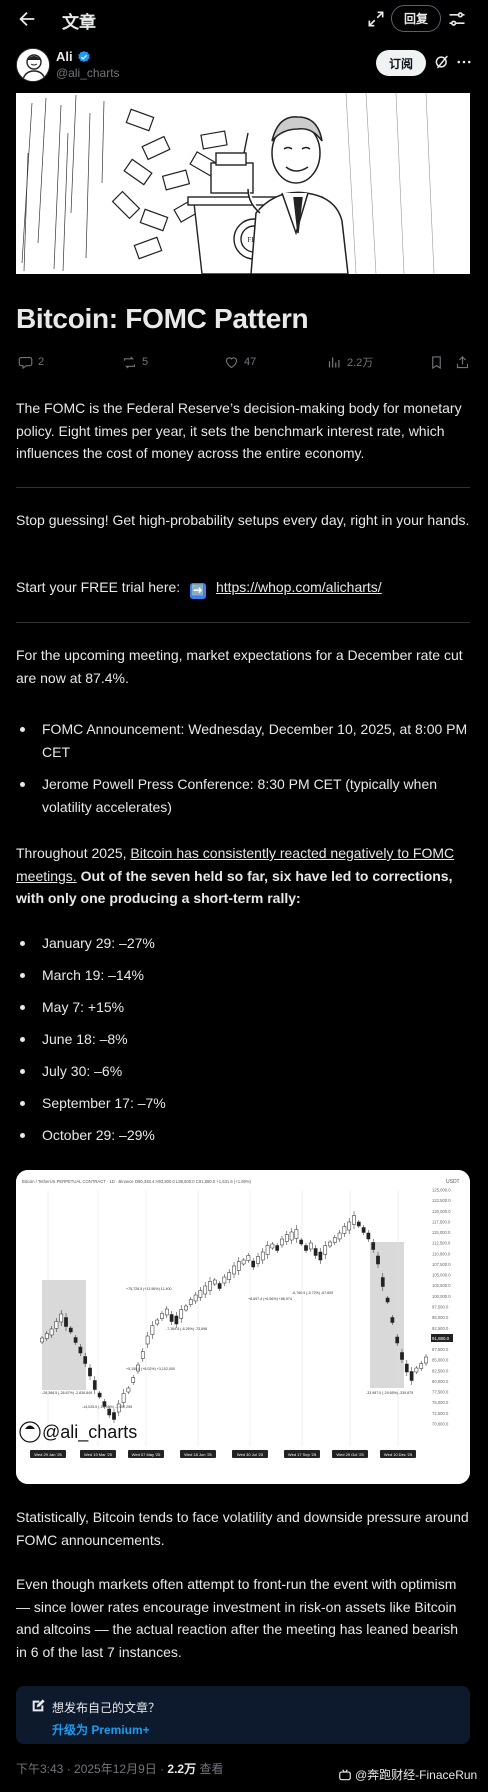 Image resolution: width=488 pixels, height=1792 pixels. Describe the element at coordinates (350, 362) in the screenshot. I see `views-action: 2.2万` at that location.